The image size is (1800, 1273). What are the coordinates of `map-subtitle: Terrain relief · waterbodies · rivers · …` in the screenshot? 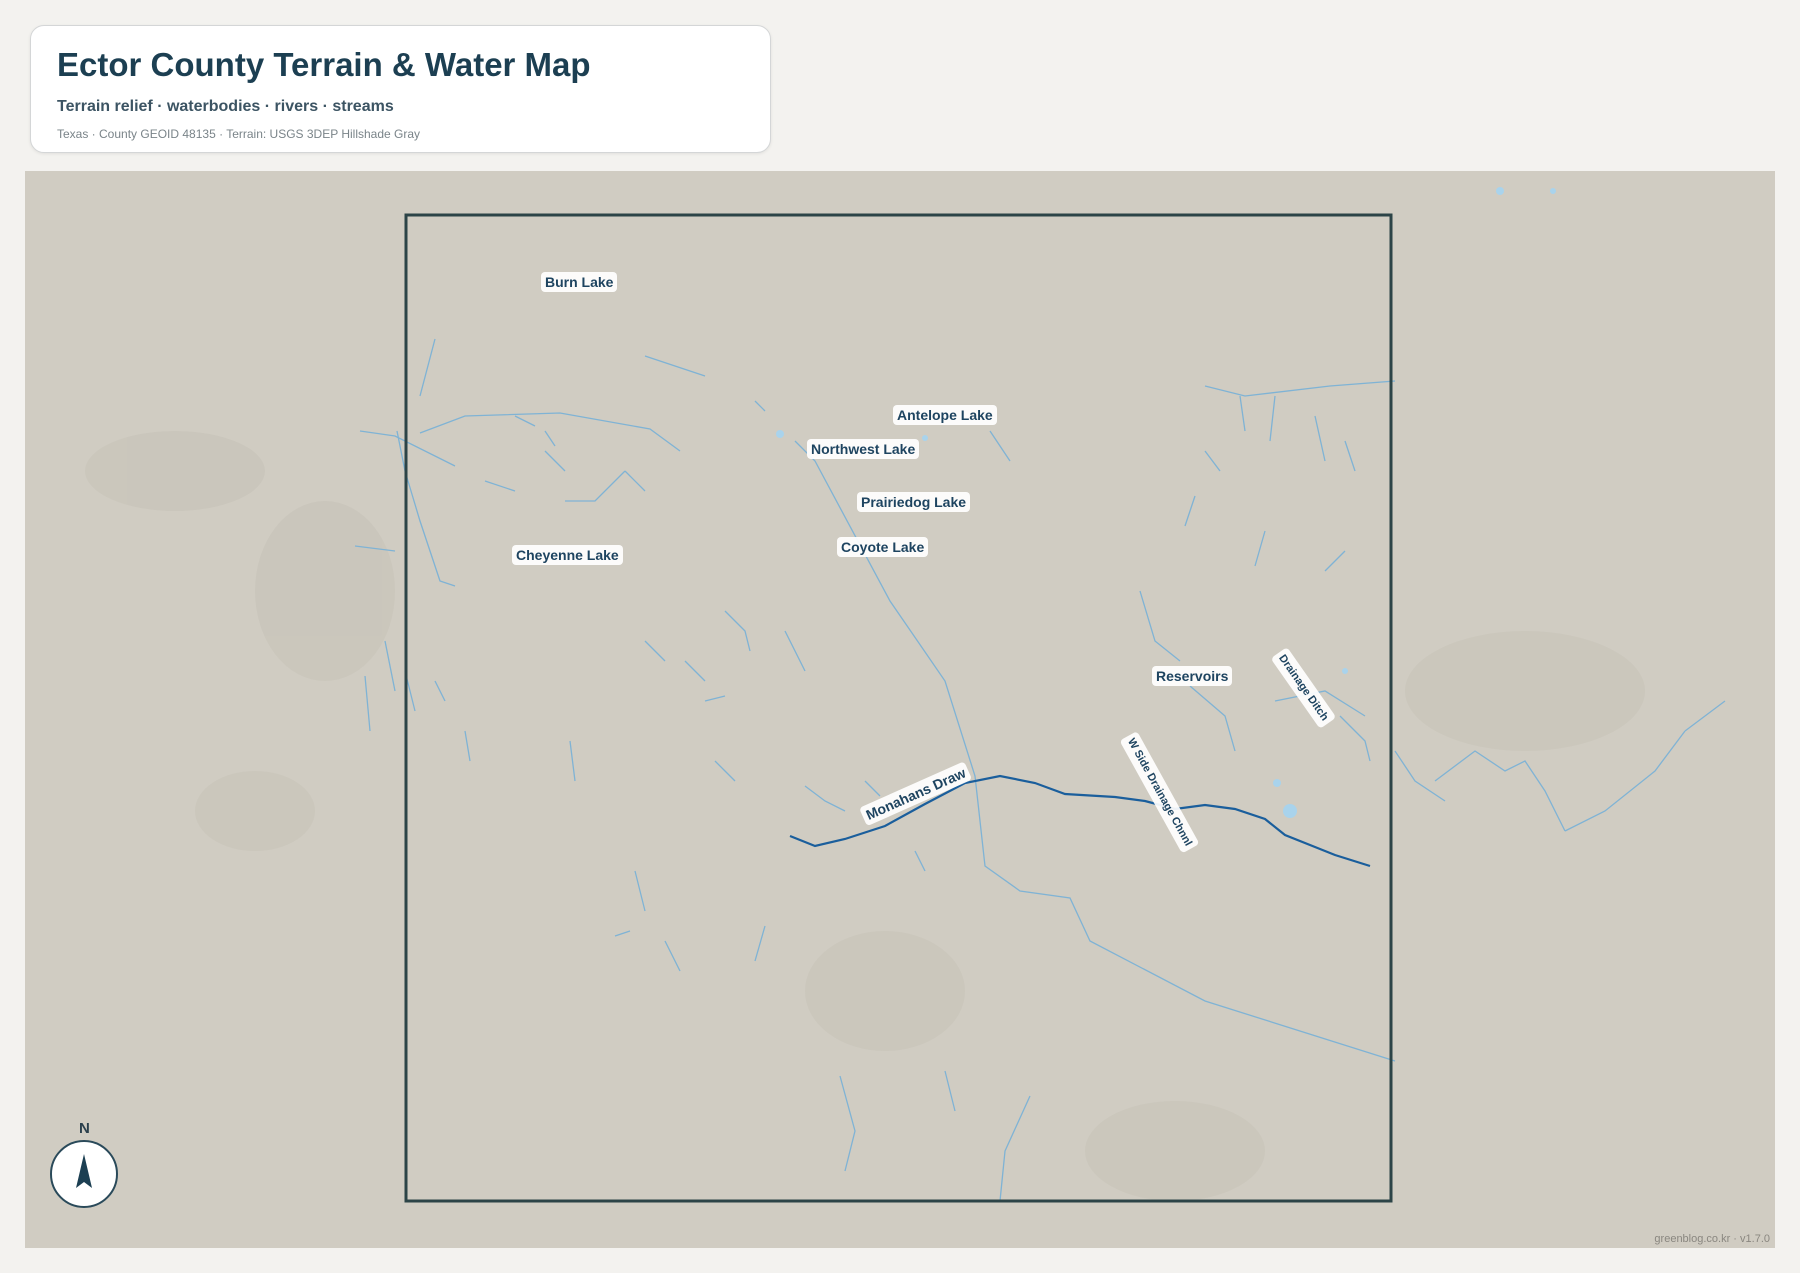 It's located at (225, 106).